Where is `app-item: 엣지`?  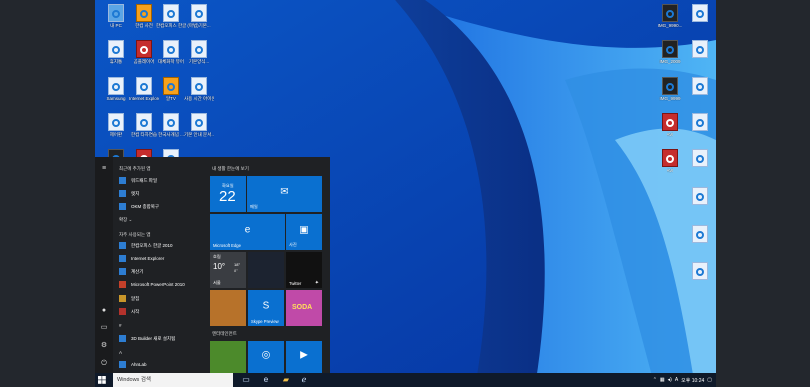 app-item: 엣지 is located at coordinates (162, 193).